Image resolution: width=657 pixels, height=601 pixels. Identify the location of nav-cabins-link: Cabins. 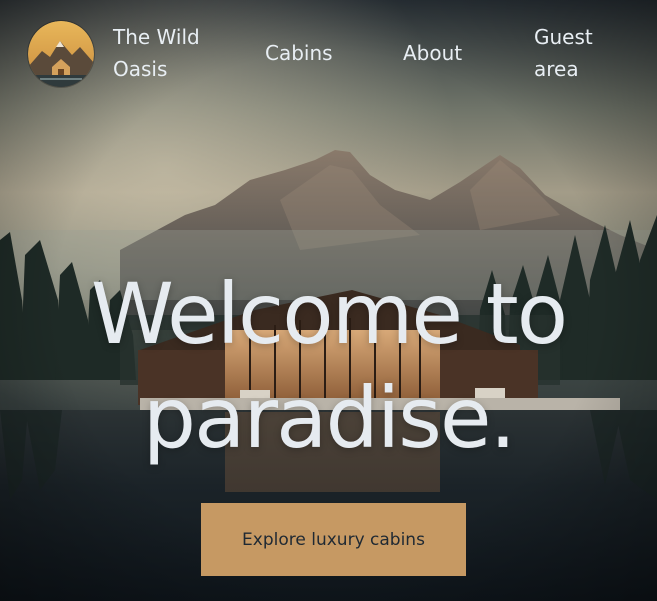
(299, 53).